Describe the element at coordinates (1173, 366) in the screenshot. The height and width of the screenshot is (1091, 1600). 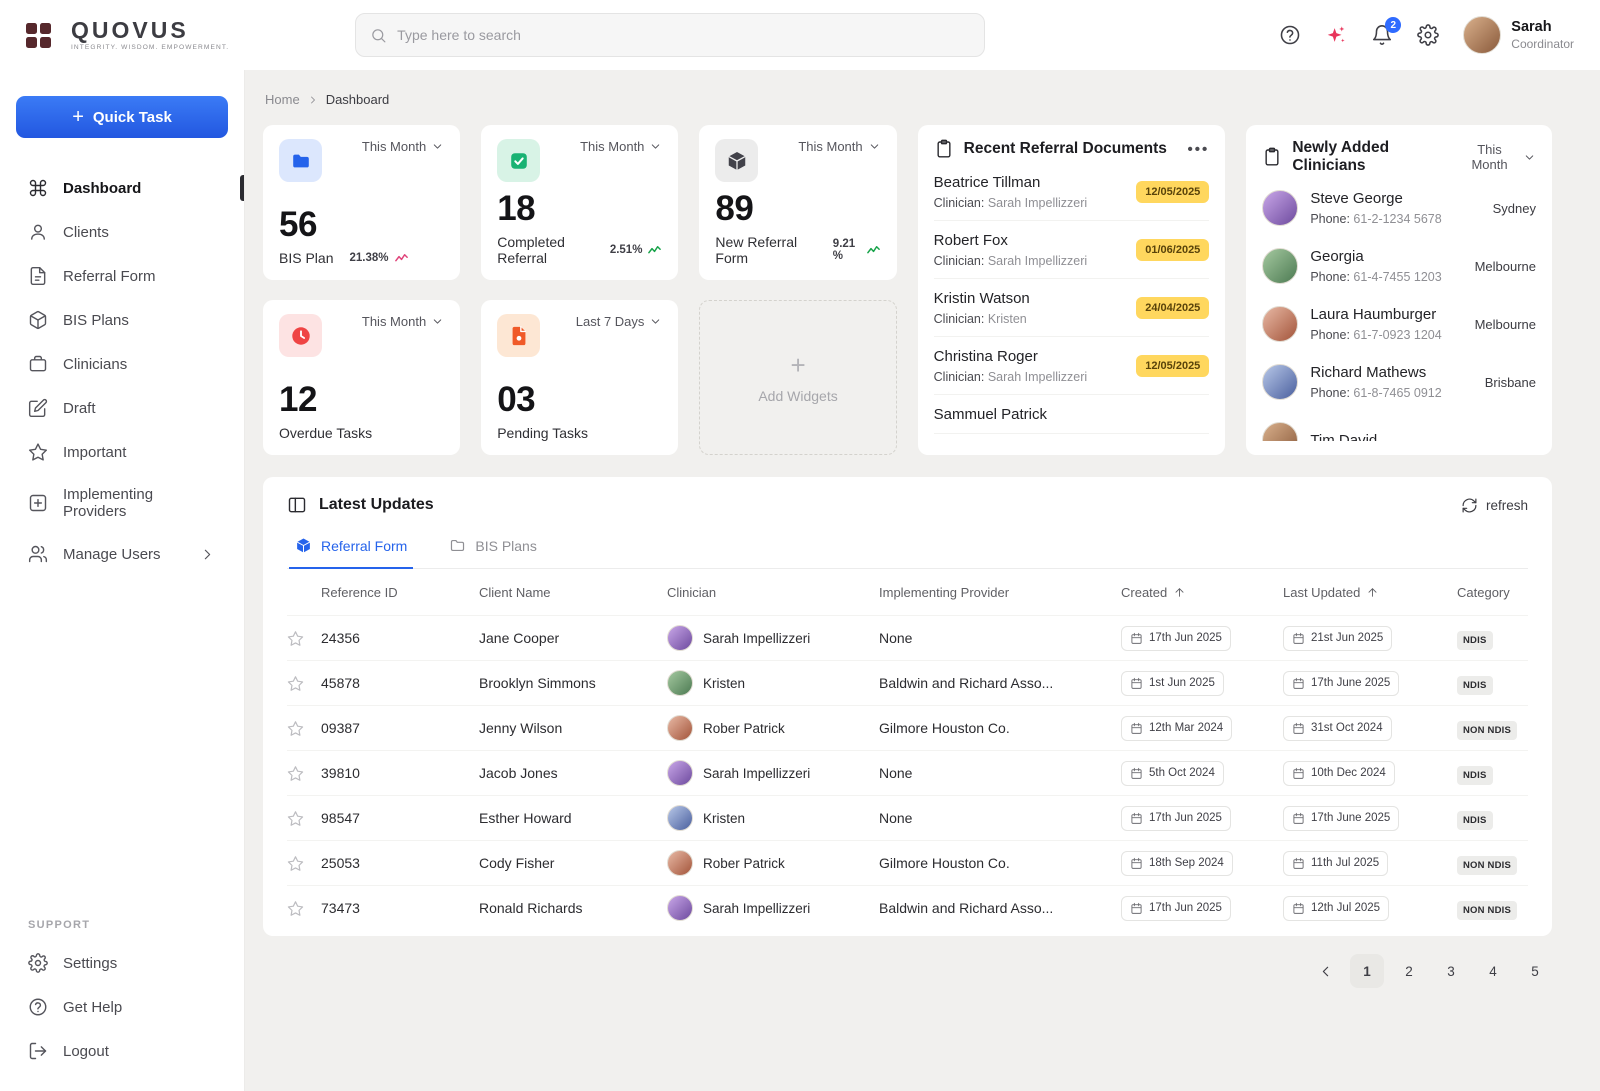
I see `date-badge: 12/05/2025` at that location.